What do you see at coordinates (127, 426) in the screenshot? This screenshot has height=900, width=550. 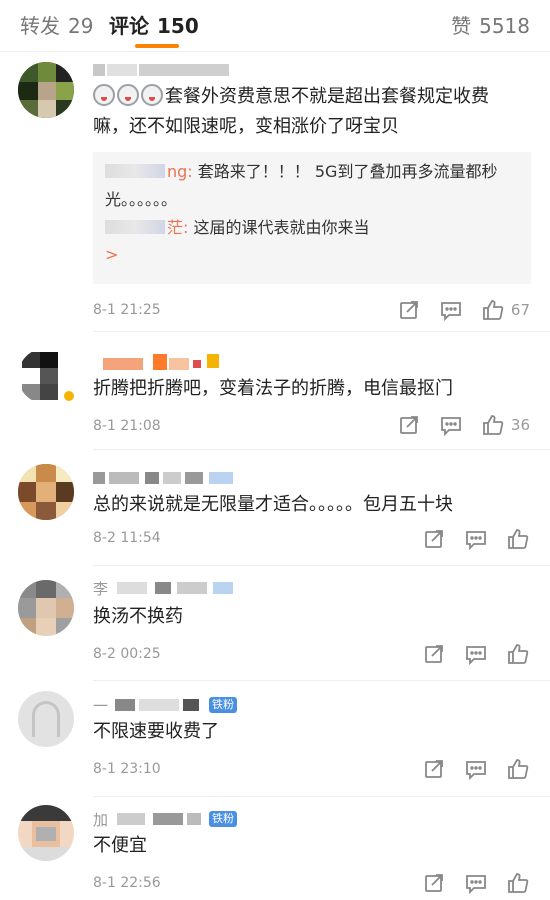 I see `comment-time: 8-1 21:08` at bounding box center [127, 426].